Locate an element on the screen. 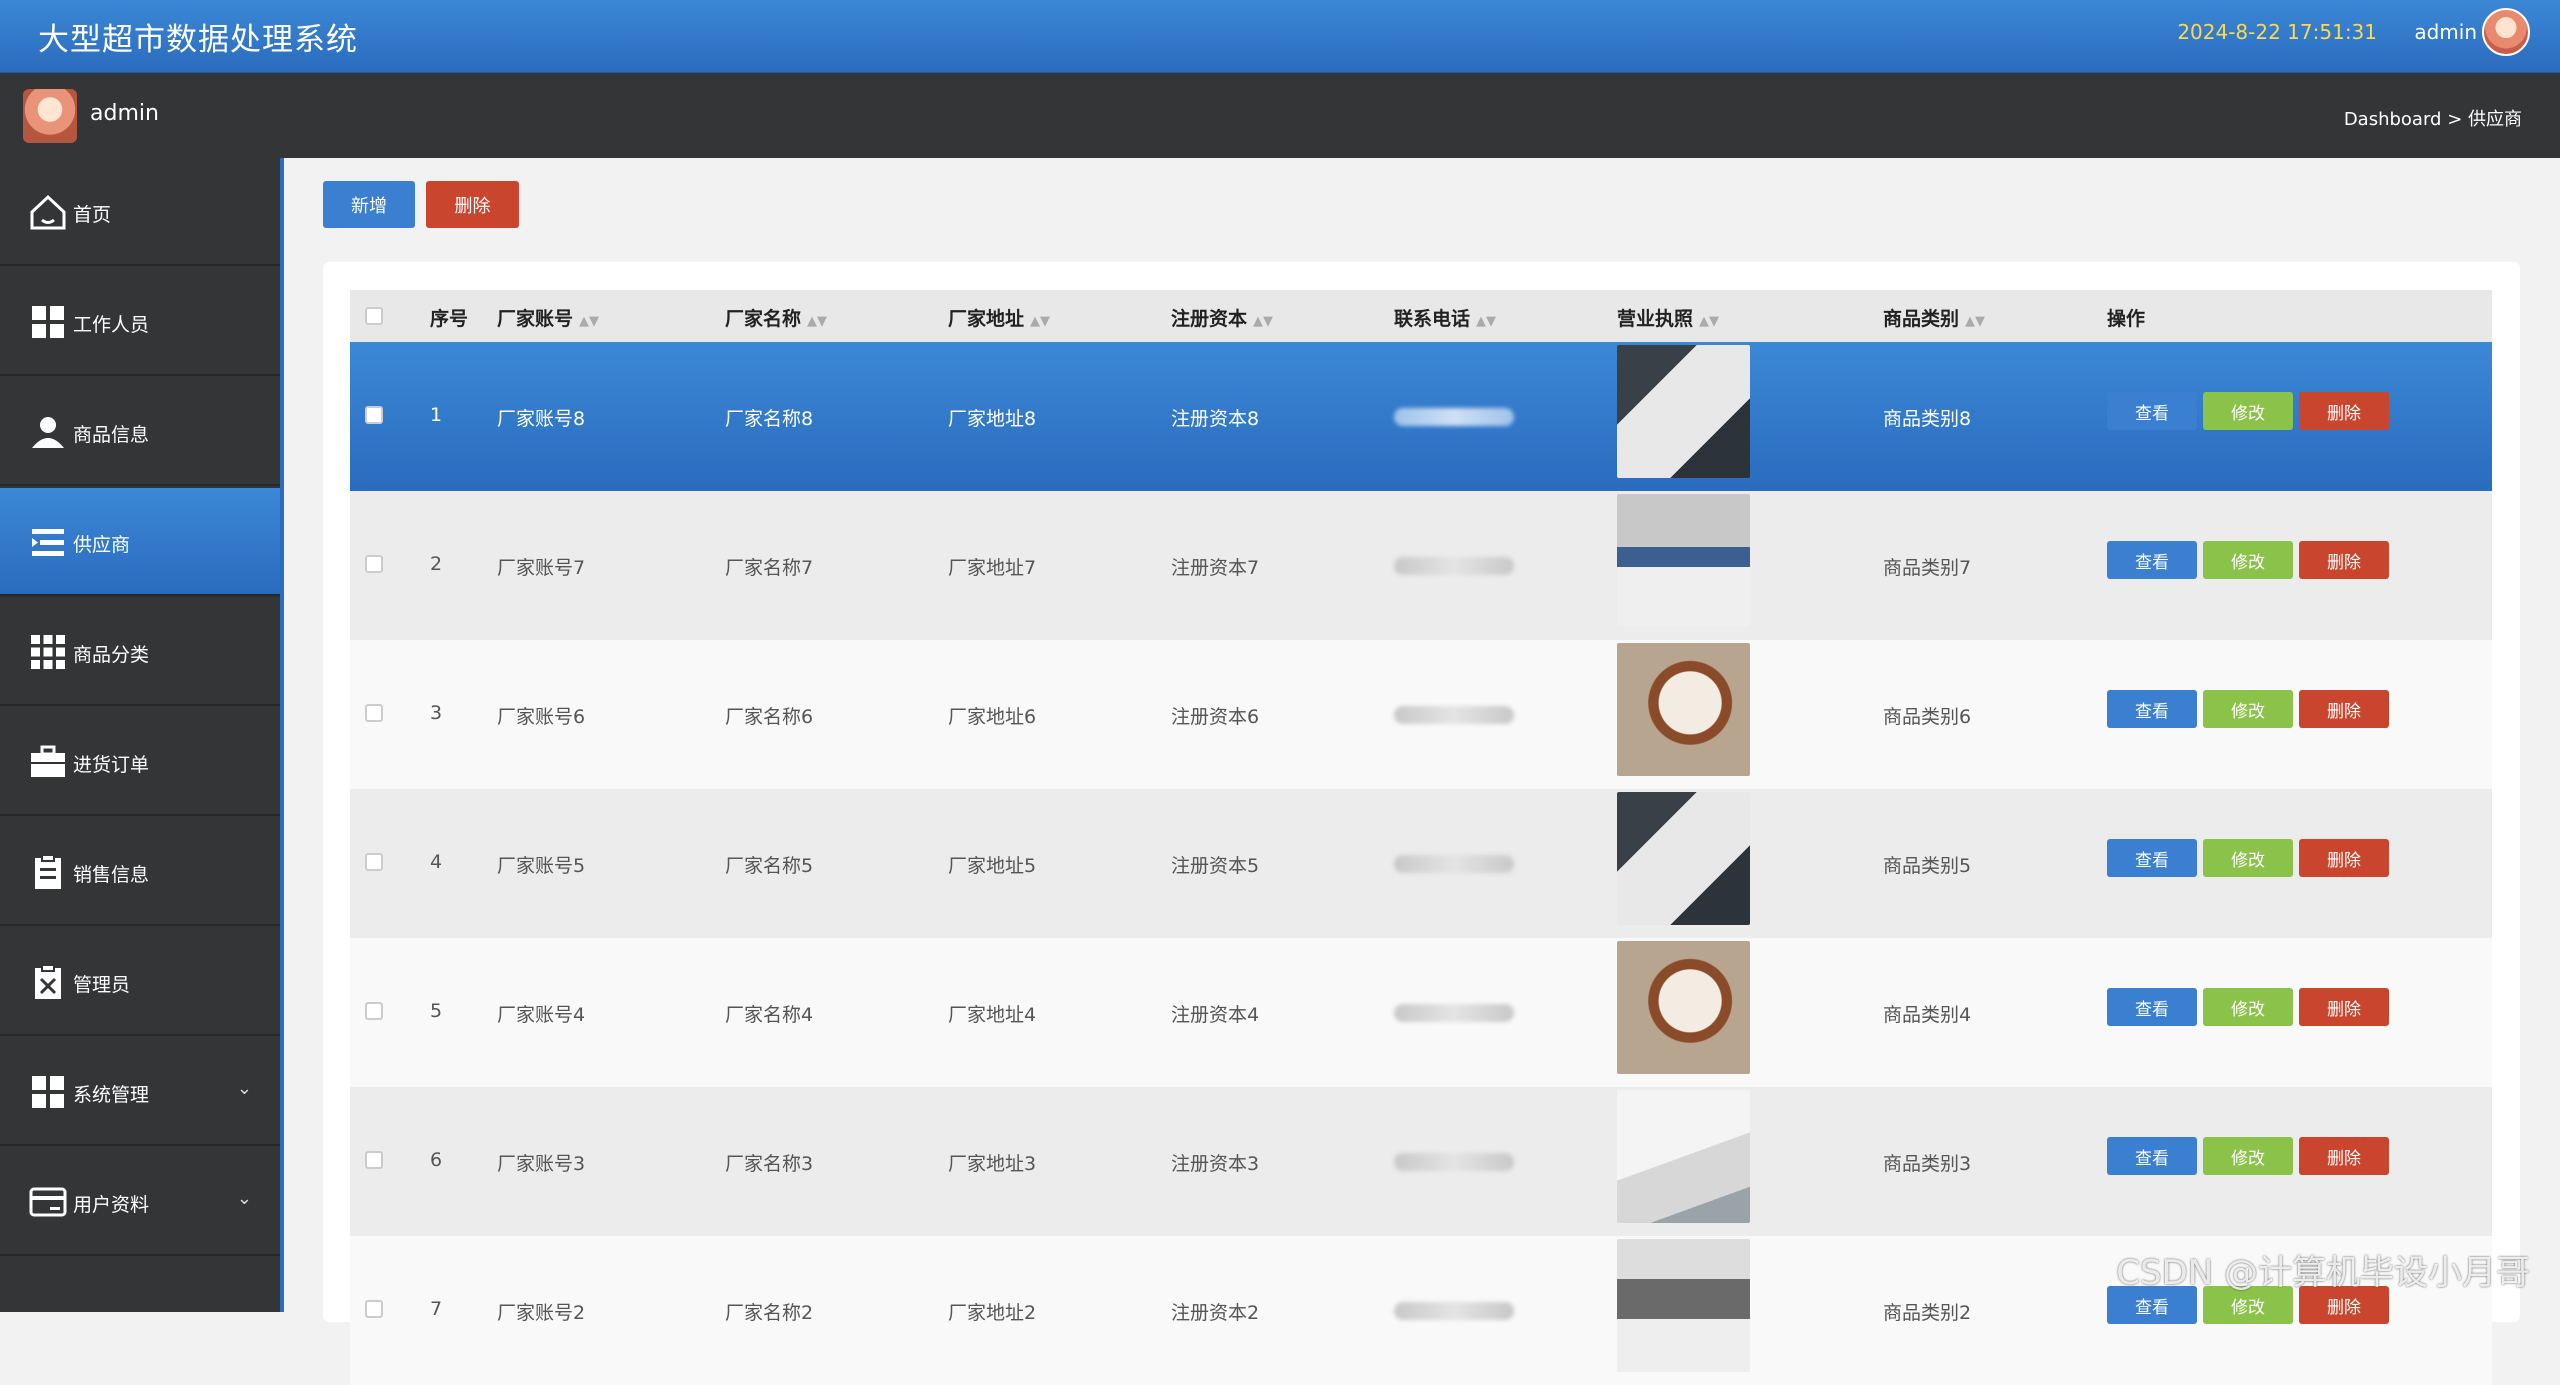  cell-name: 厂家名称7 is located at coordinates (769, 568).